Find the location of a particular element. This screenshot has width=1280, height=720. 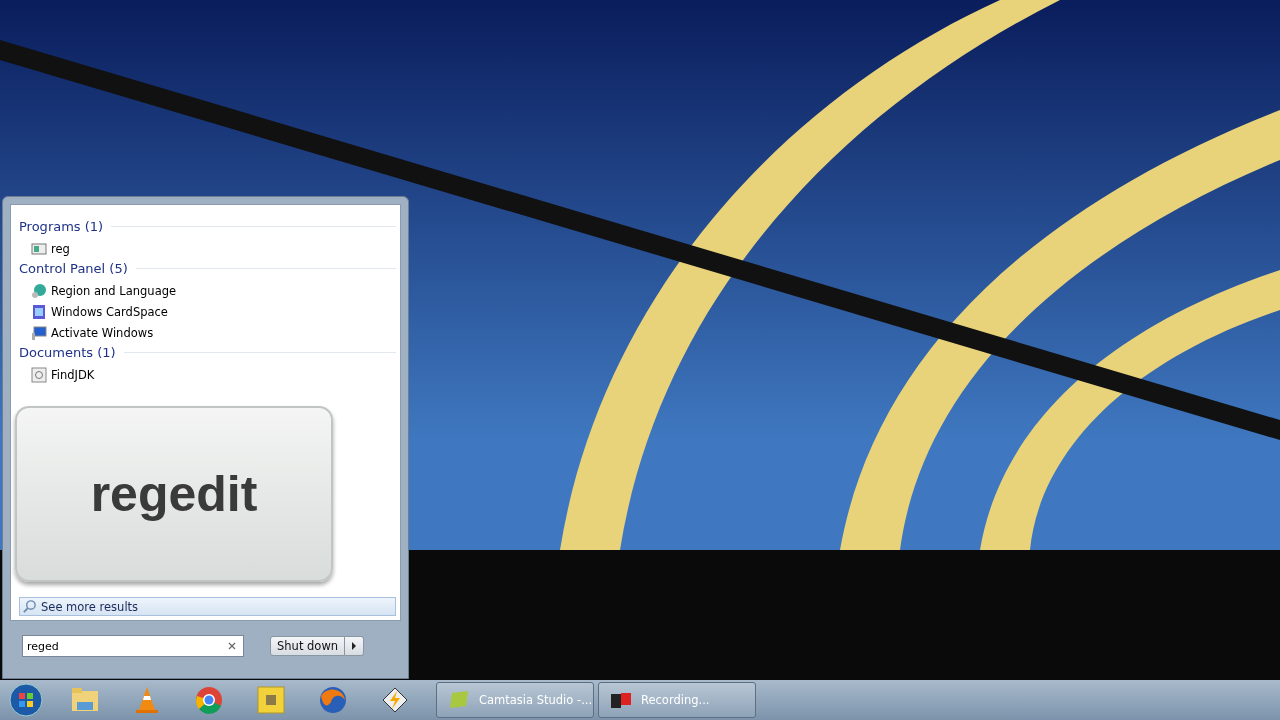

see-more-results-link: See more results is located at coordinates (207, 606).